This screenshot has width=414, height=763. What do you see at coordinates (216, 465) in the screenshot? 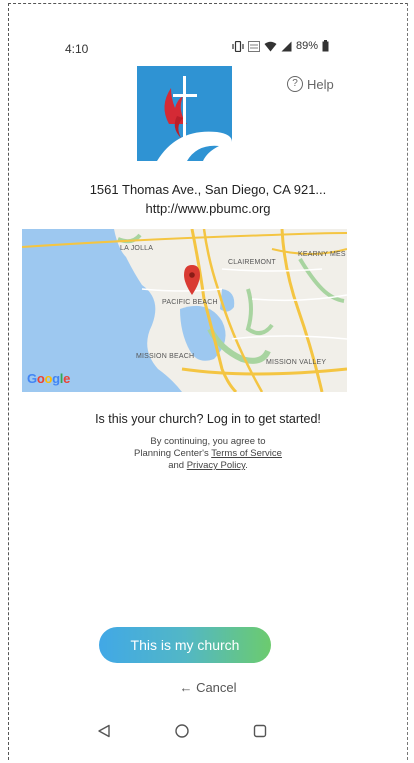
I see `privacy-policy-link: Privacy Policy` at bounding box center [216, 465].